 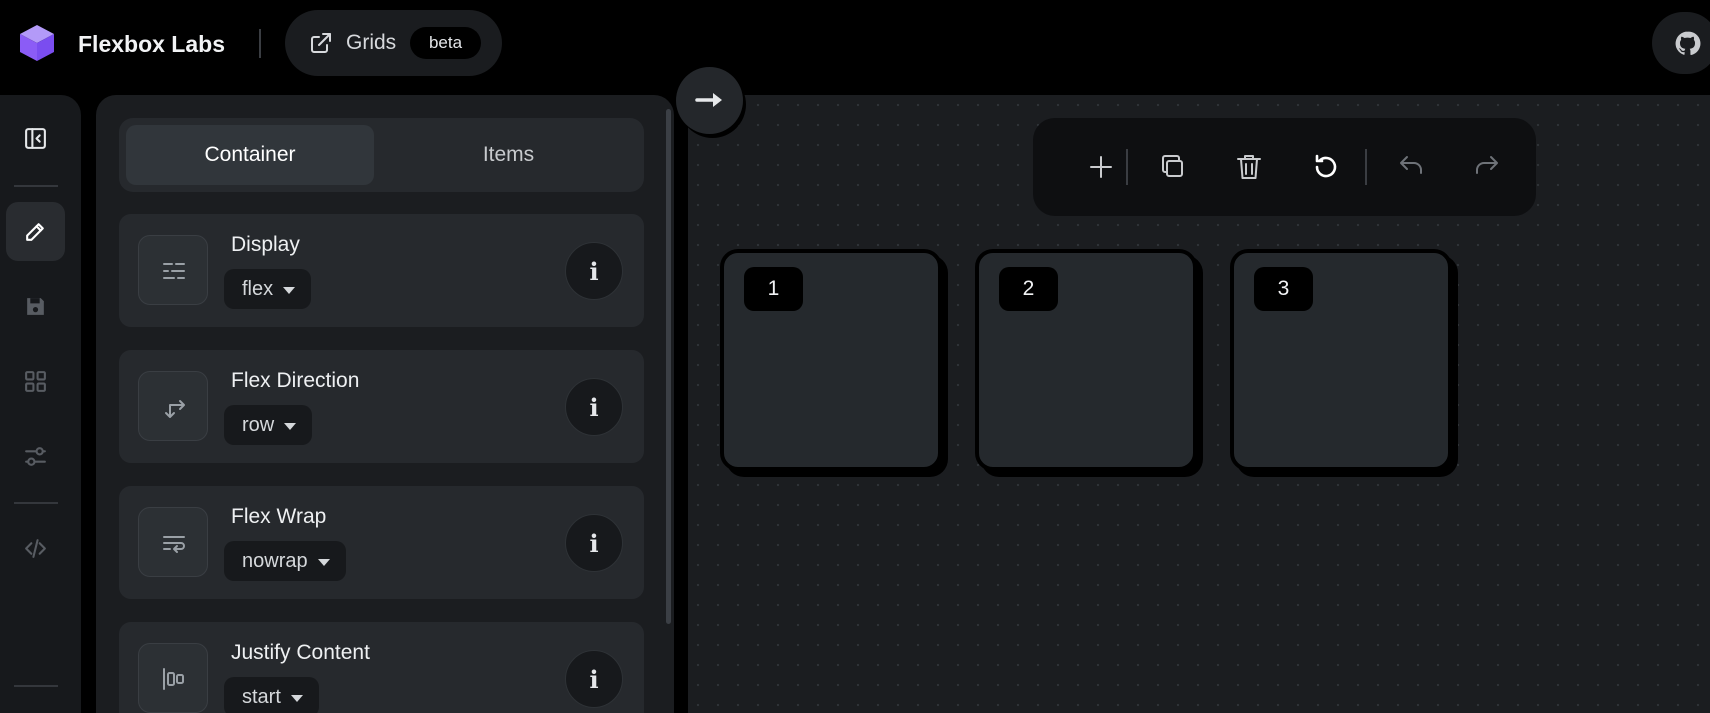 What do you see at coordinates (1284, 167) in the screenshot?
I see `canvas-toolbar` at bounding box center [1284, 167].